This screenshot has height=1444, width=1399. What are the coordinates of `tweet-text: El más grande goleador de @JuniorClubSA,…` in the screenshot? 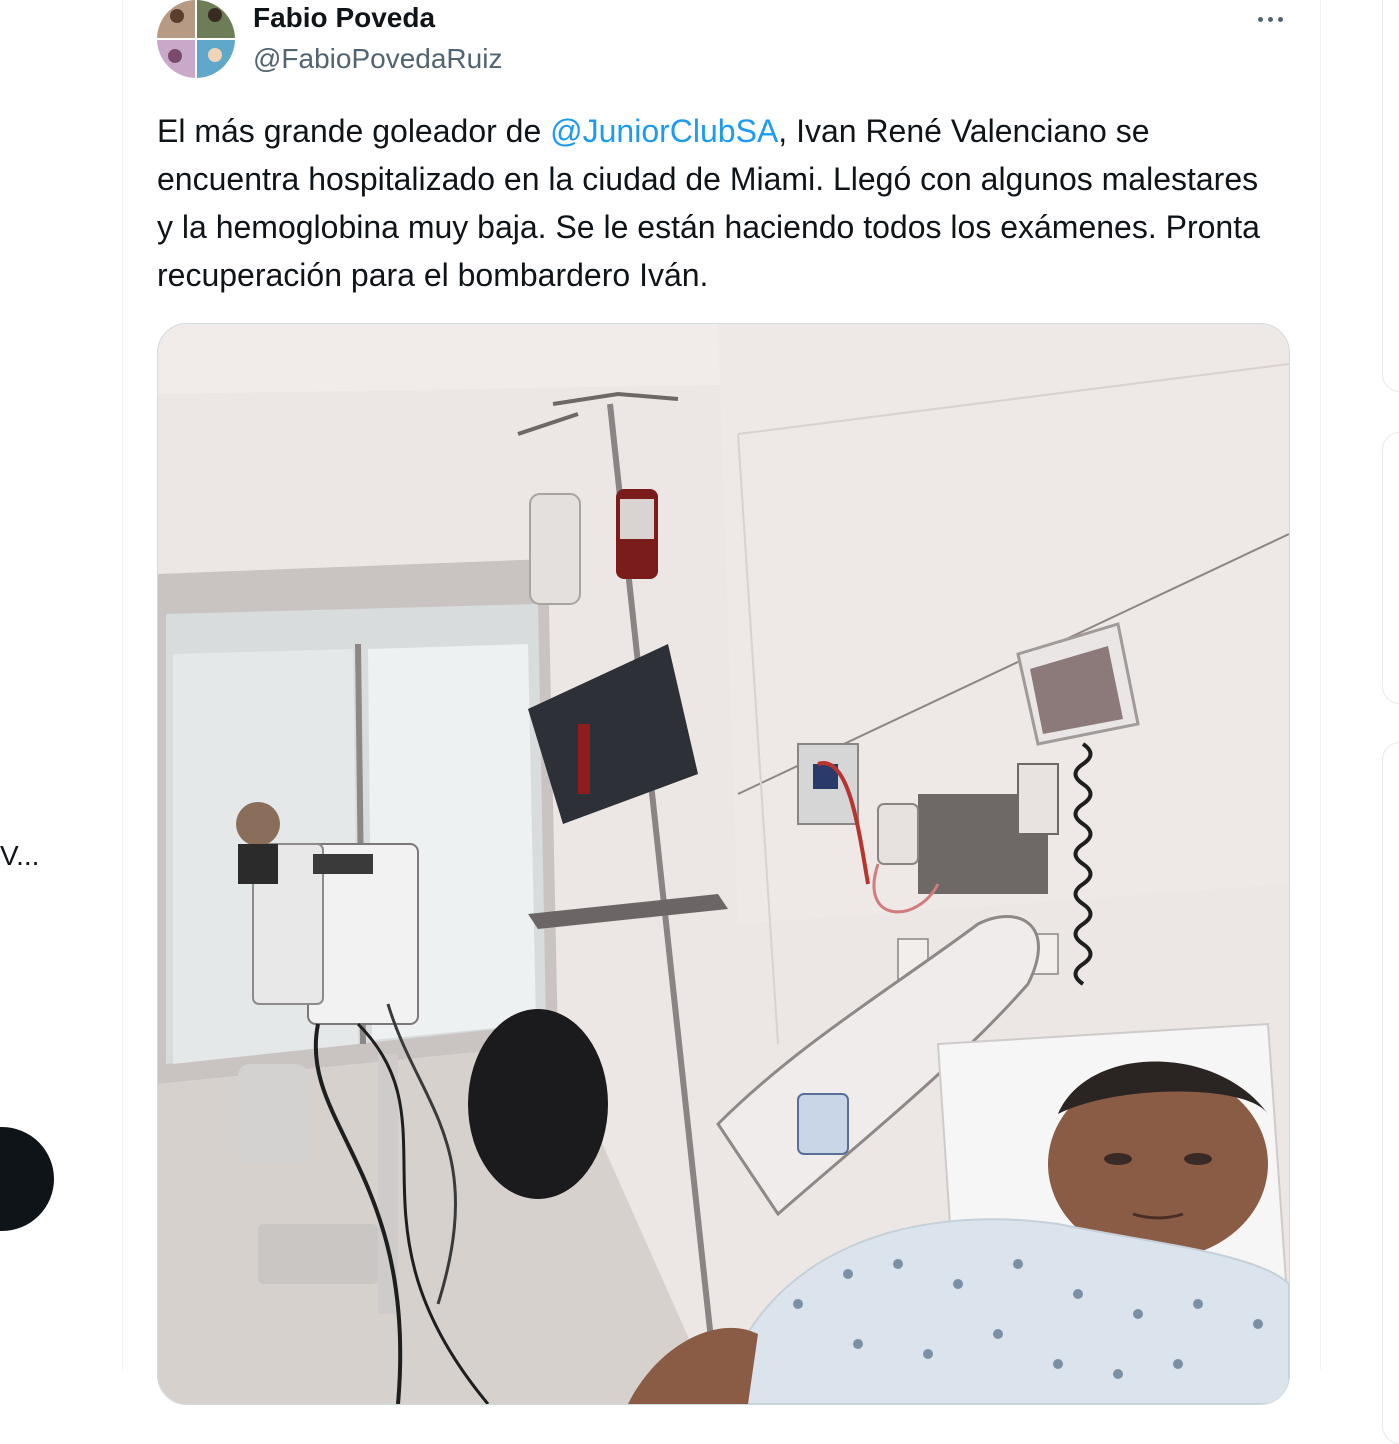 It's located at (717, 203).